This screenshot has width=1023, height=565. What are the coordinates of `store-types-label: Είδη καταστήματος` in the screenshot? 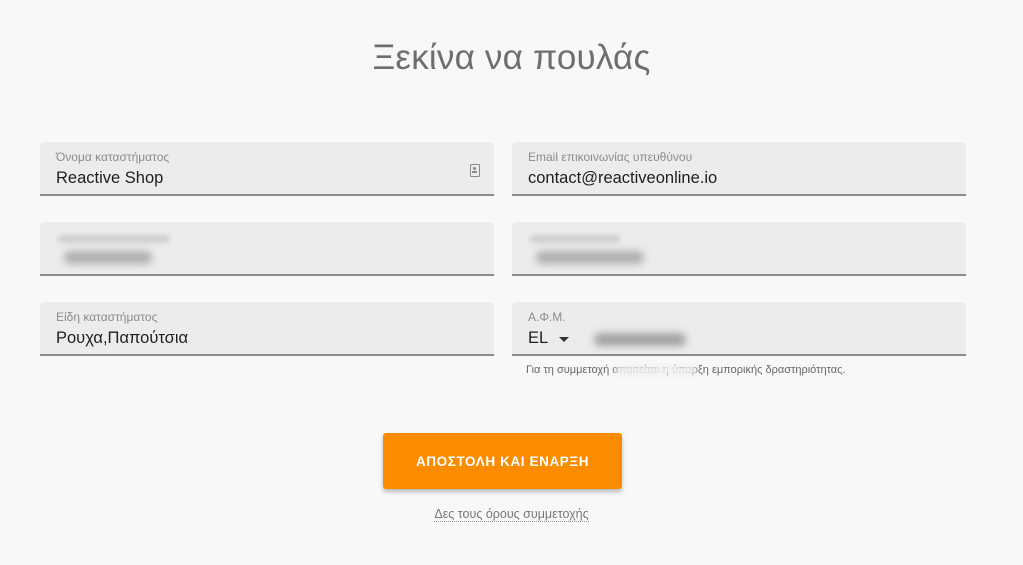 It's located at (107, 317).